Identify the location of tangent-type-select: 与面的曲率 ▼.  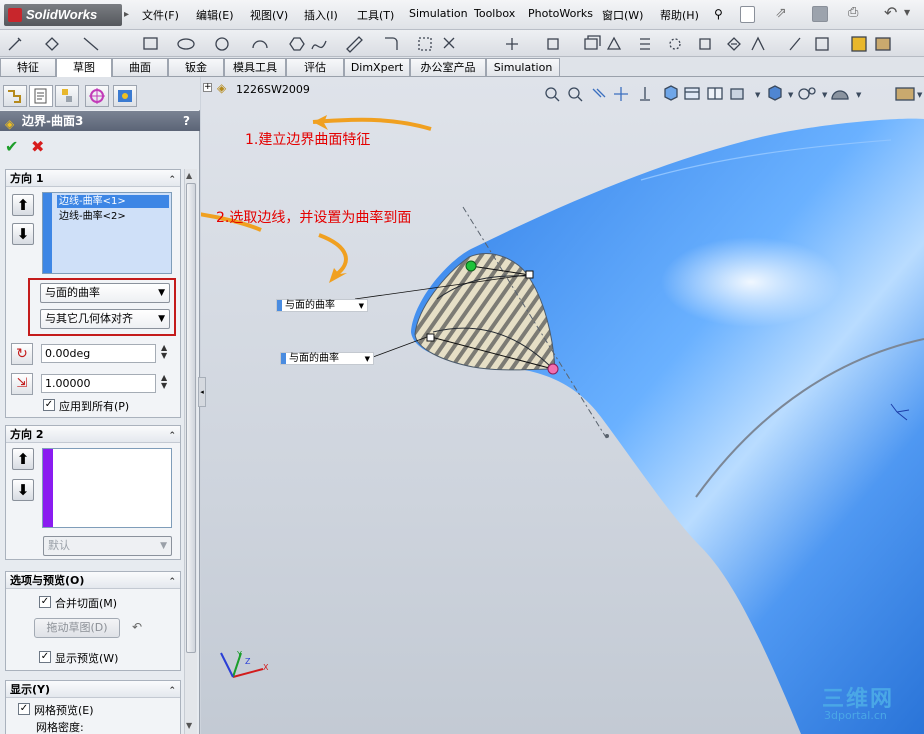
(105, 293).